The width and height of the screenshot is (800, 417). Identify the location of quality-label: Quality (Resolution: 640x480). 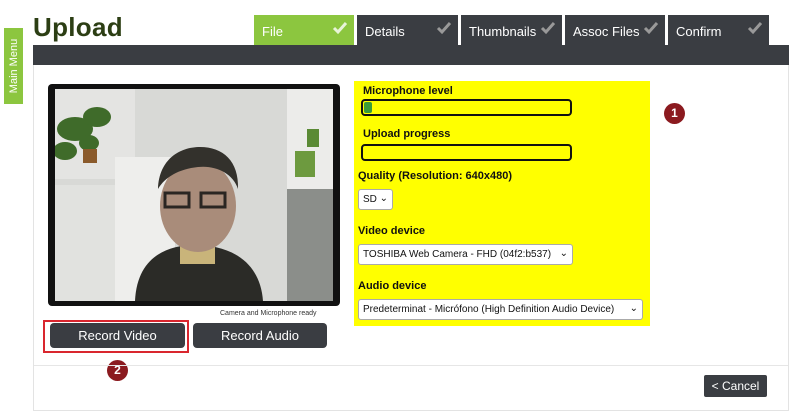
(435, 176).